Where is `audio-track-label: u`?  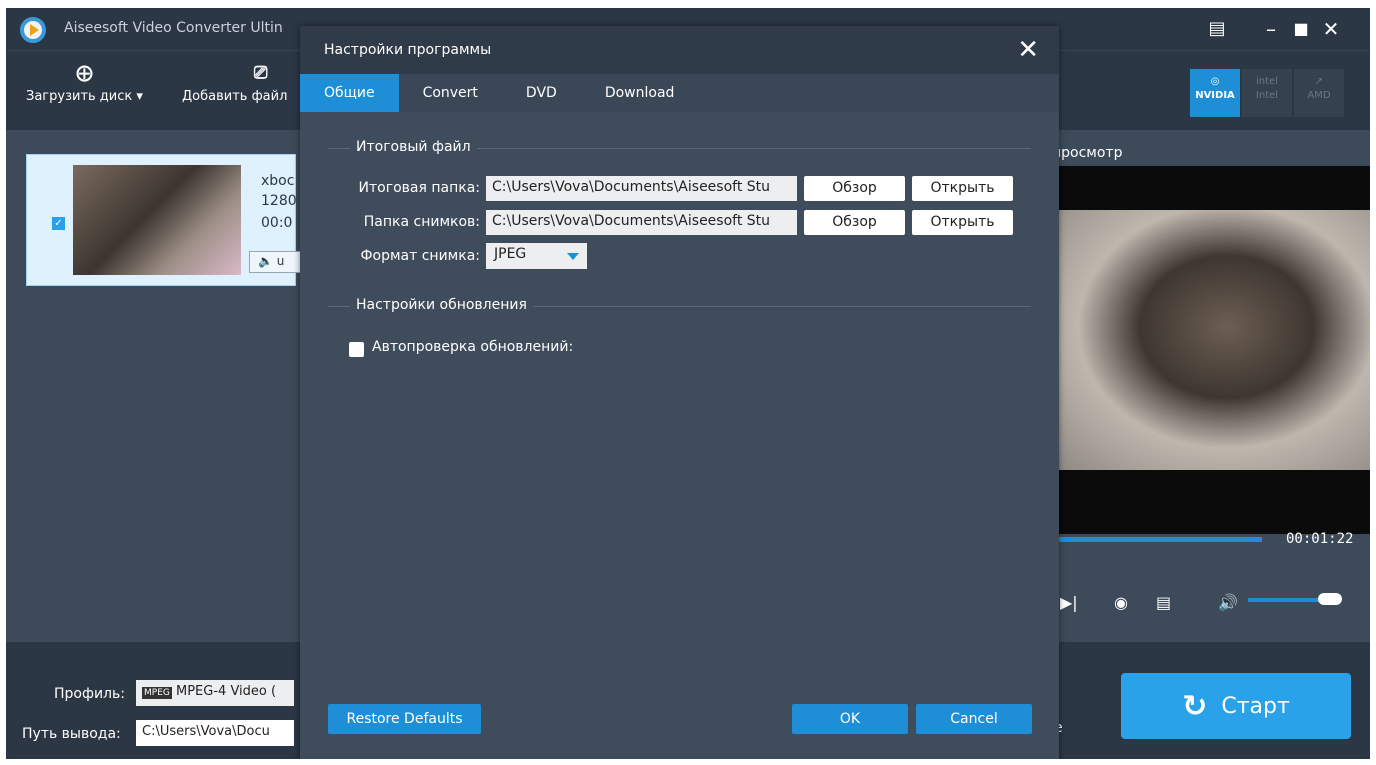 audio-track-label: u is located at coordinates (280, 261).